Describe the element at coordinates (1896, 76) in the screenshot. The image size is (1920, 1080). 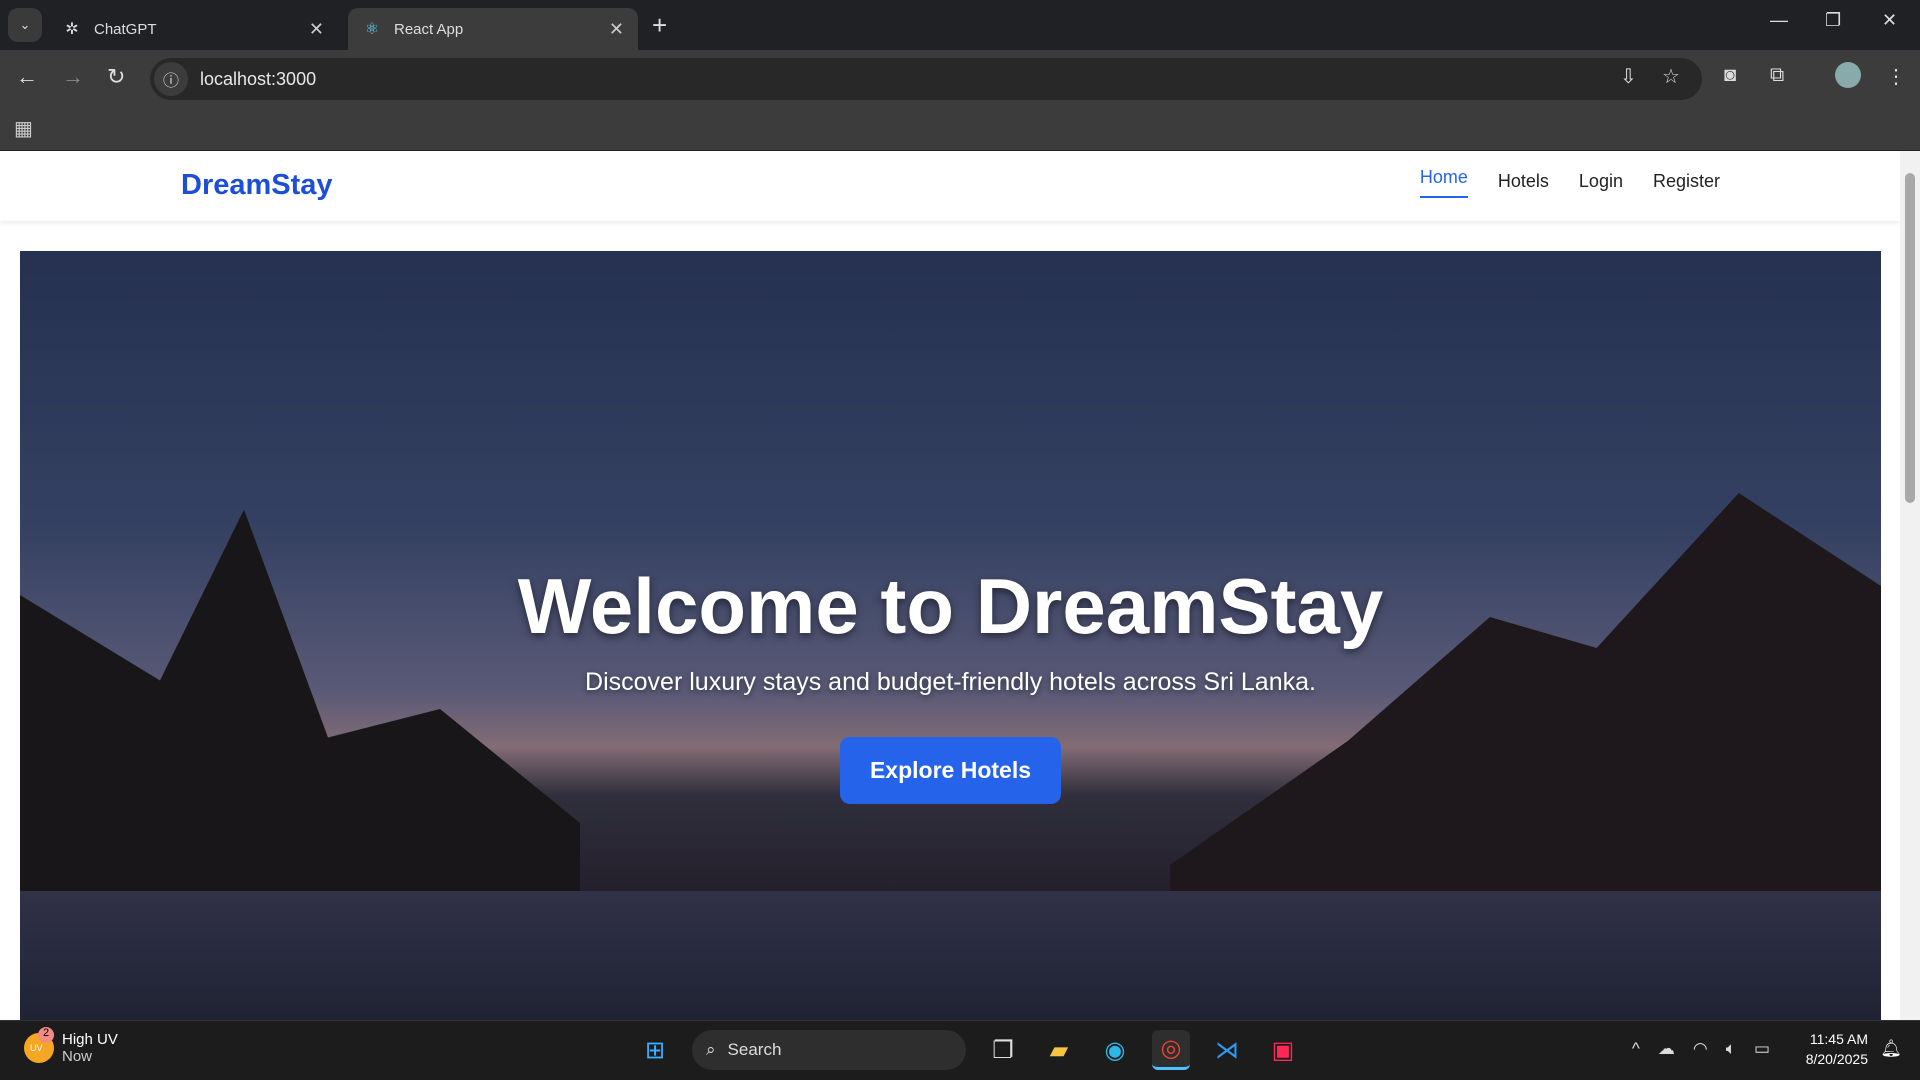
I see `menu-icon: ⋮` at that location.